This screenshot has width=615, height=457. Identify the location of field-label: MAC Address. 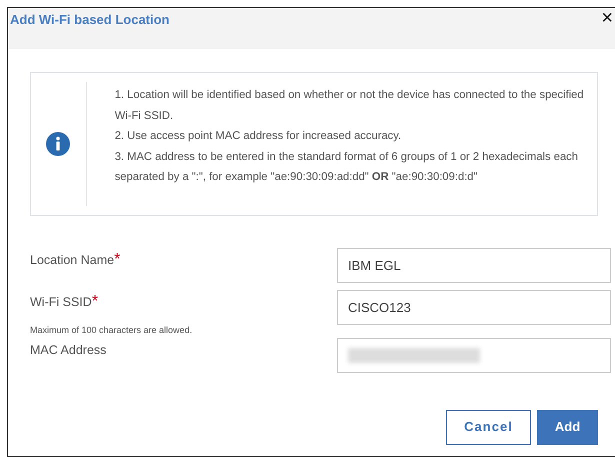
(68, 349).